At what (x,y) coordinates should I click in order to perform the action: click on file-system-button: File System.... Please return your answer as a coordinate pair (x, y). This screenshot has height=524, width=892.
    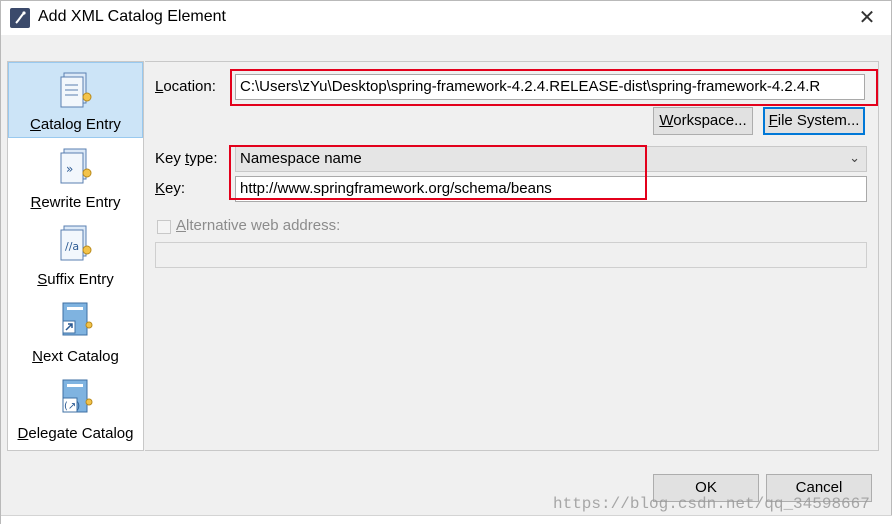
    Looking at the image, I should click on (814, 121).